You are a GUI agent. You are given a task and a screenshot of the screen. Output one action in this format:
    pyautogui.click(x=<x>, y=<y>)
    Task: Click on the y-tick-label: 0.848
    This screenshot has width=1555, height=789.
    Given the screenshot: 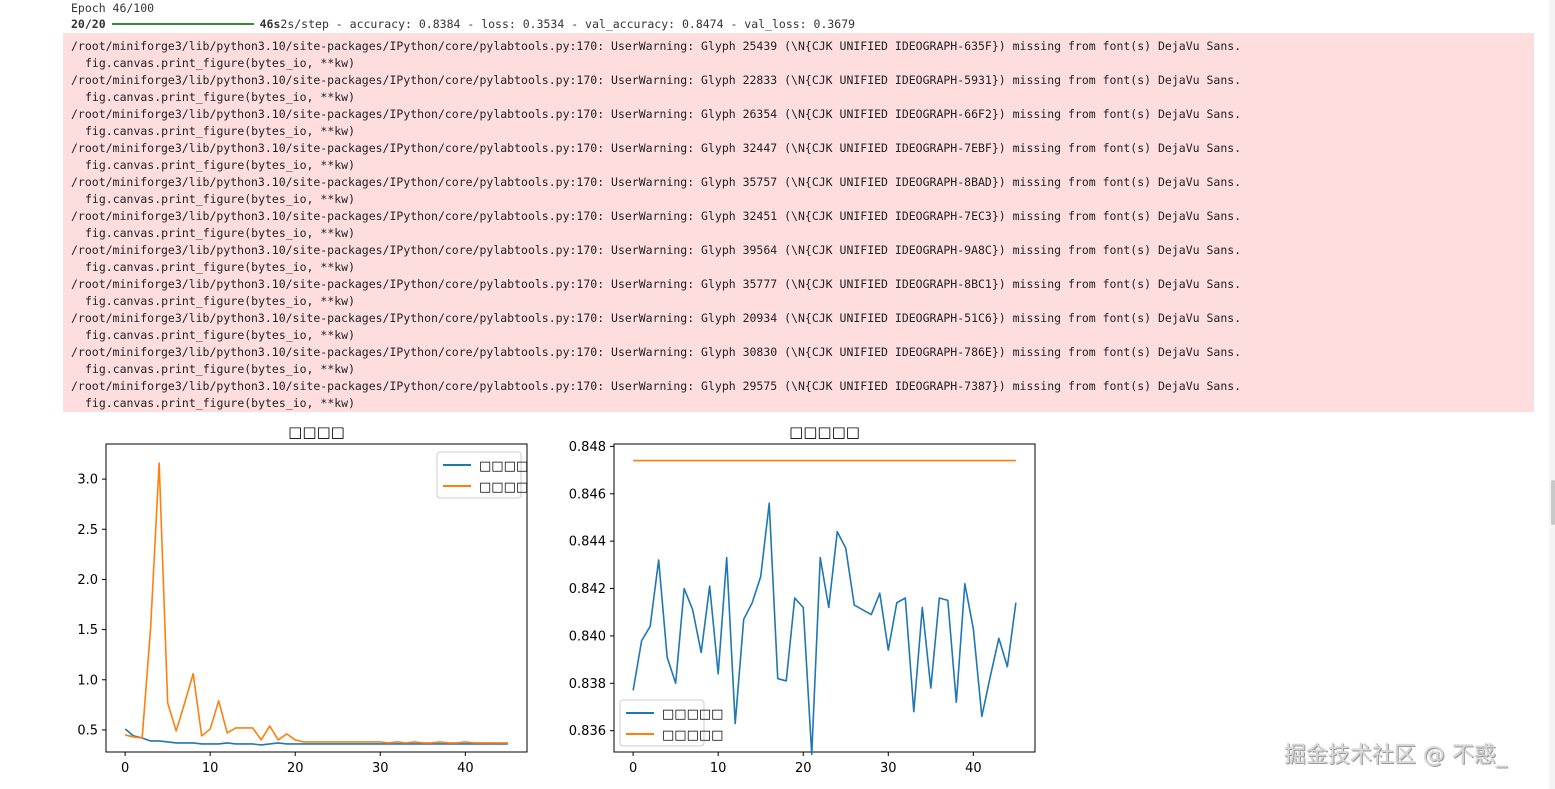 What is the action you would take?
    pyautogui.click(x=587, y=447)
    